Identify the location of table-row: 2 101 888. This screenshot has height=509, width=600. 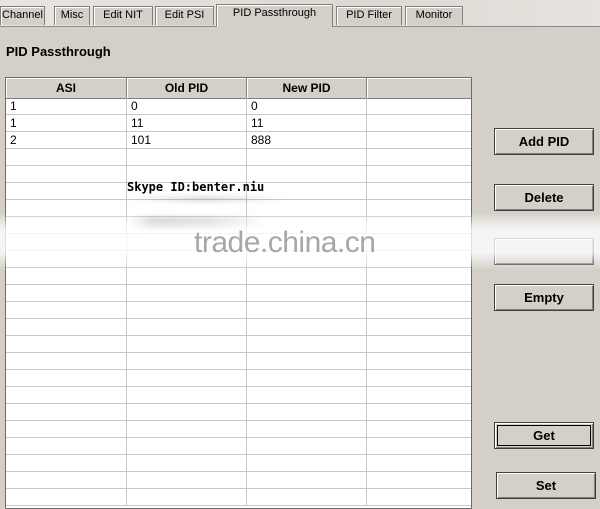
(238, 140).